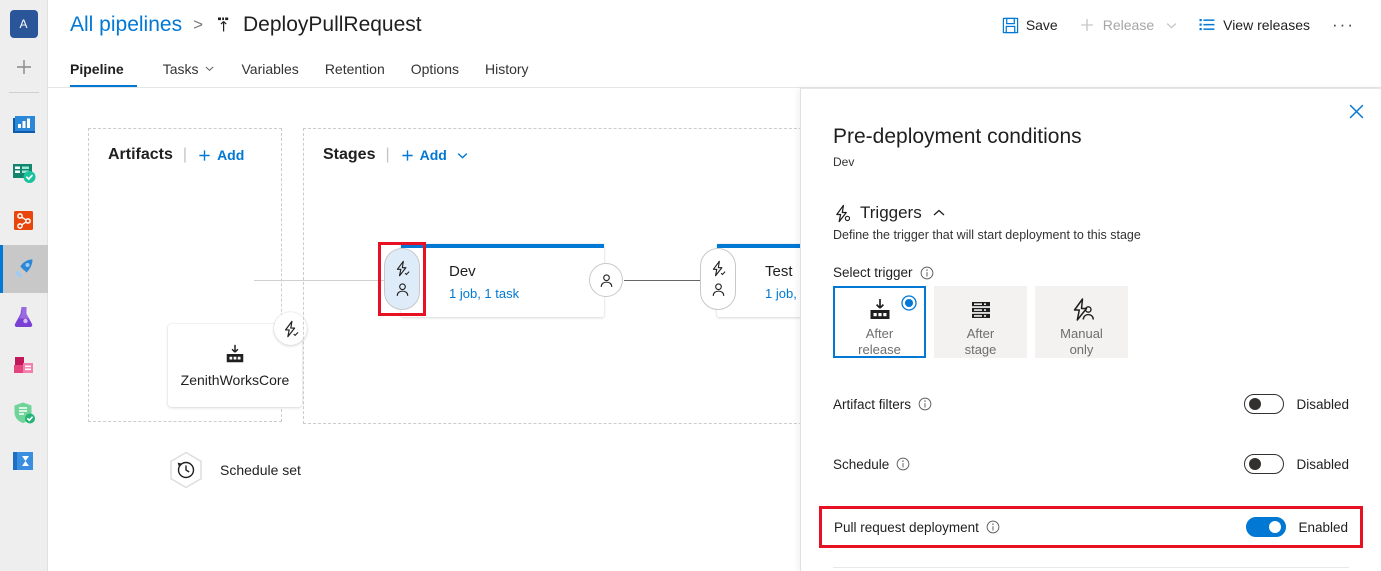 The image size is (1381, 571). I want to click on select-trigger-options: After release After stage Manual only, so click(1091, 322).